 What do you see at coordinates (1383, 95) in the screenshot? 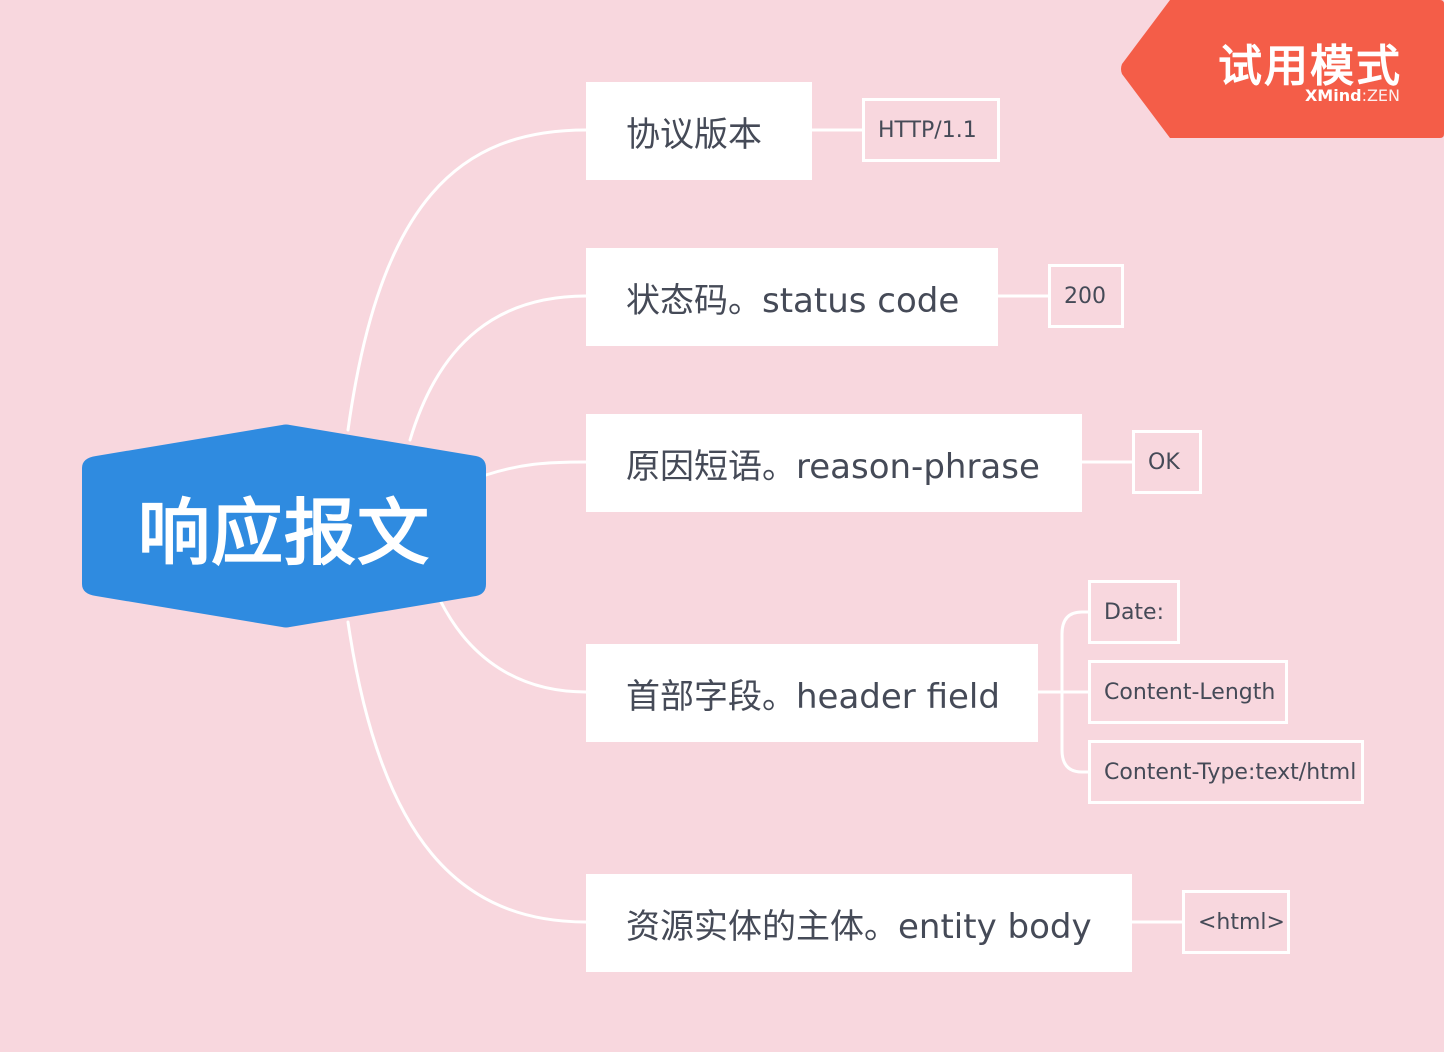
I see `brand-edition: ZEN` at bounding box center [1383, 95].